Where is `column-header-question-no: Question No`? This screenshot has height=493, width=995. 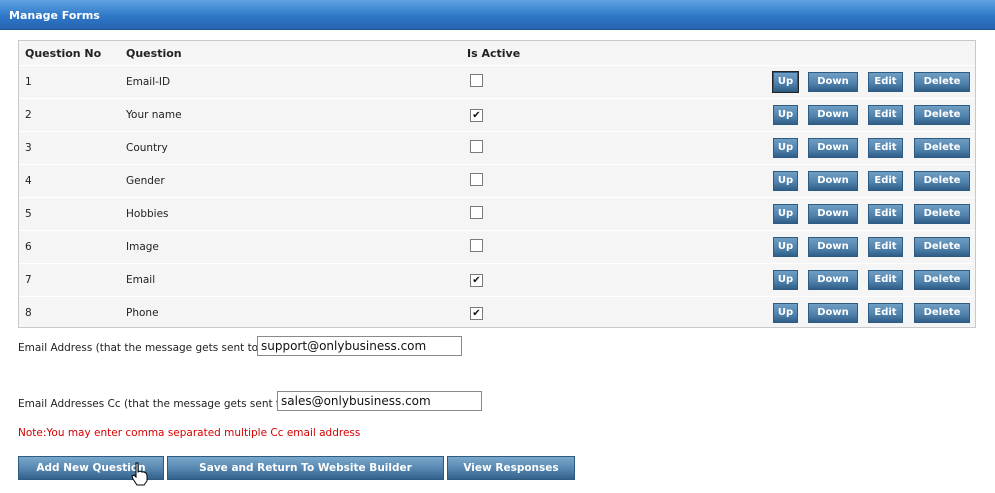
column-header-question-no: Question No is located at coordinates (63, 53).